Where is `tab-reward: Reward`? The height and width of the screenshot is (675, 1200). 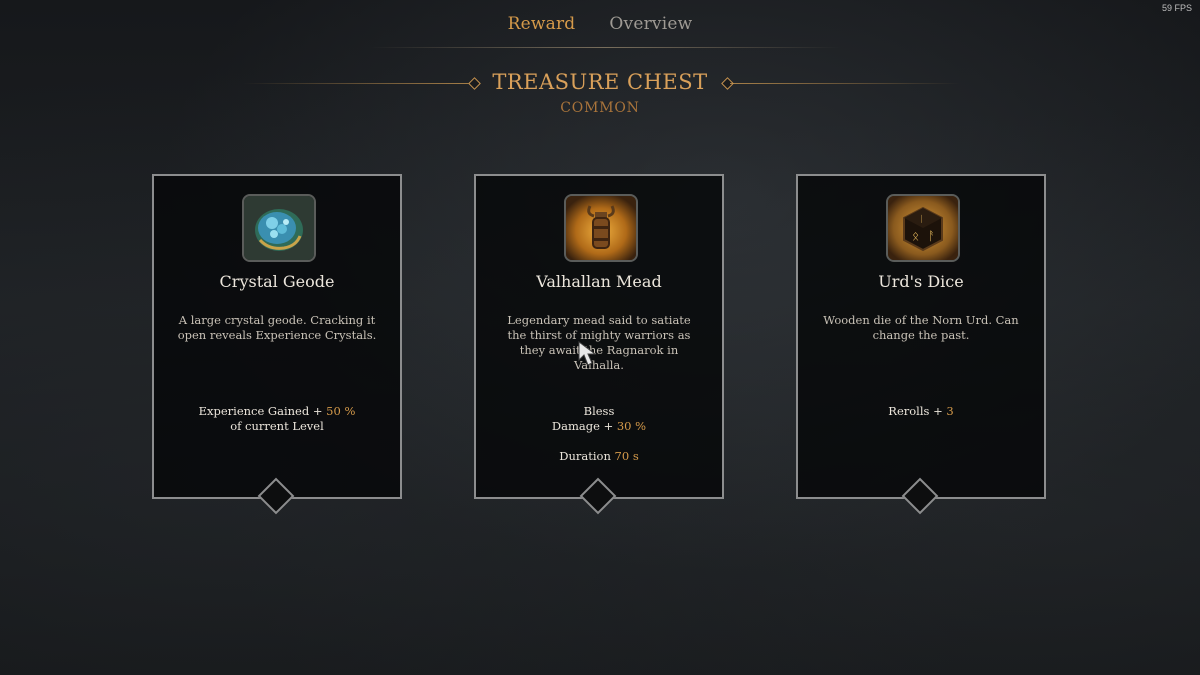 tab-reward: Reward is located at coordinates (542, 27).